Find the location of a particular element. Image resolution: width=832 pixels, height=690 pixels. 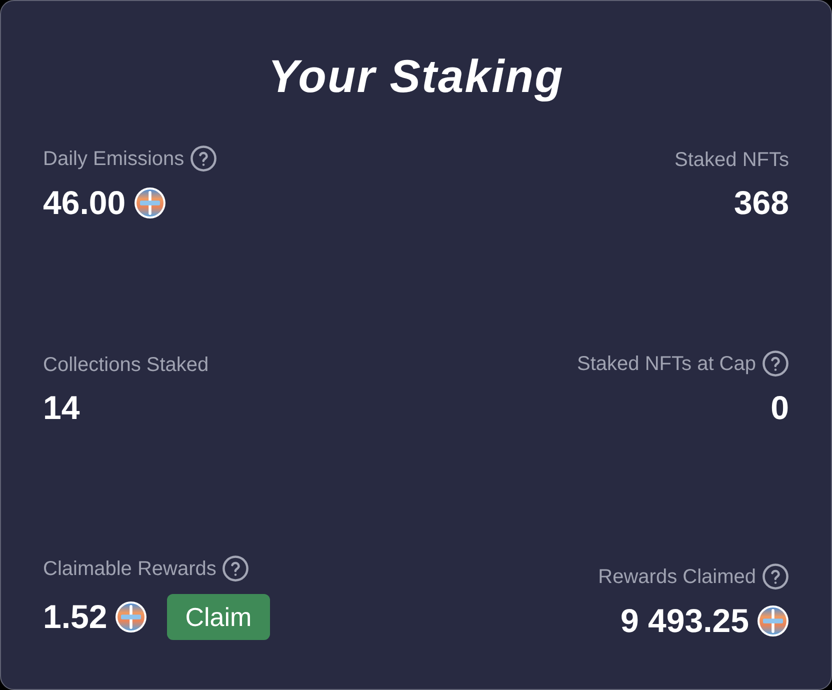

stat-label: Collections Staked is located at coordinates (126, 365).